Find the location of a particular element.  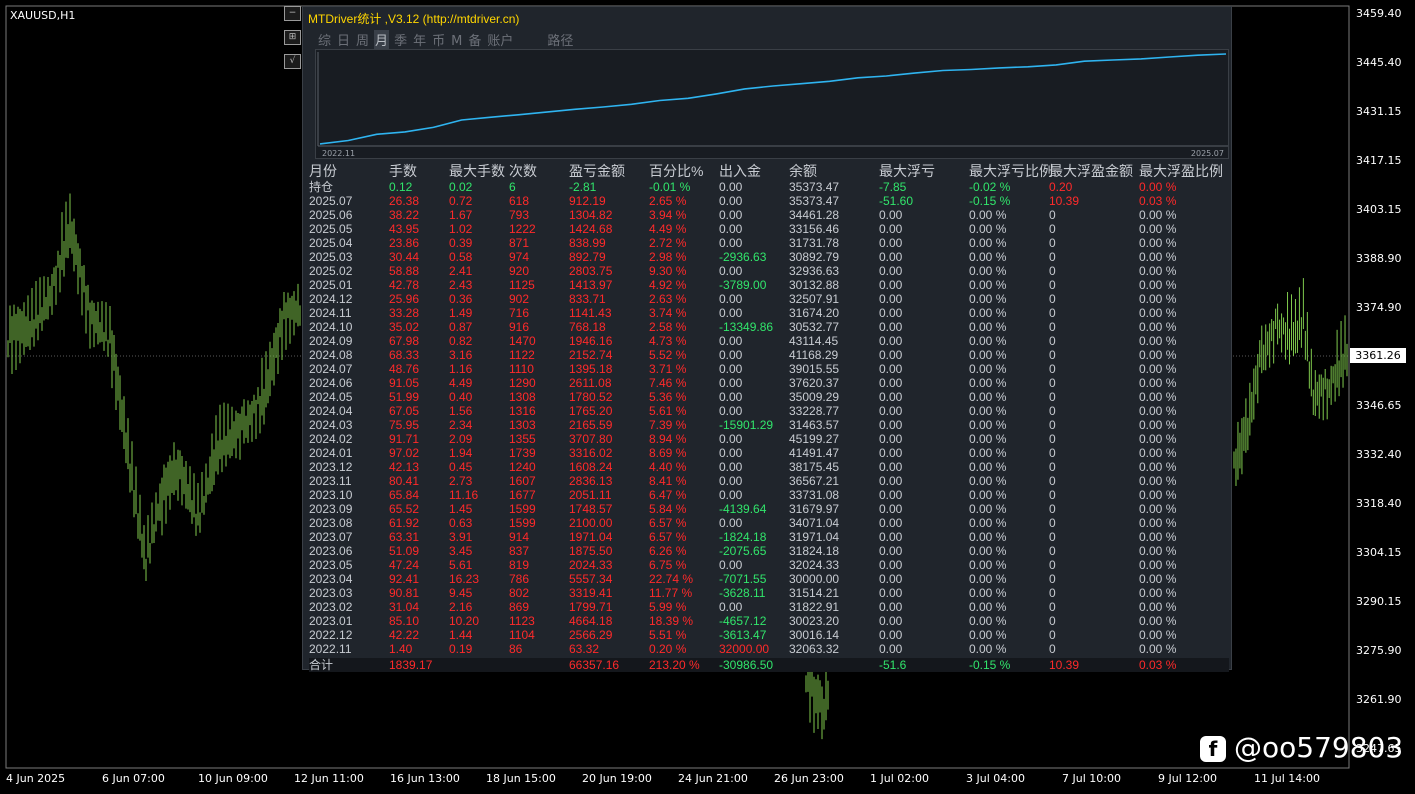

cell: 16.23 is located at coordinates (464, 579).